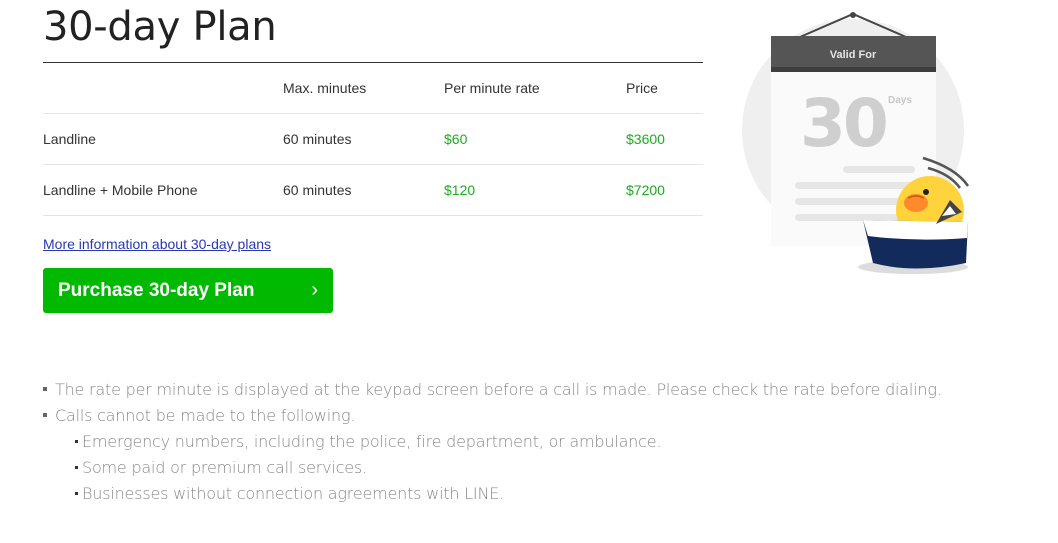 The height and width of the screenshot is (543, 1058). I want to click on table-row: Landline 60 minutes $60 $3600, so click(373, 139).